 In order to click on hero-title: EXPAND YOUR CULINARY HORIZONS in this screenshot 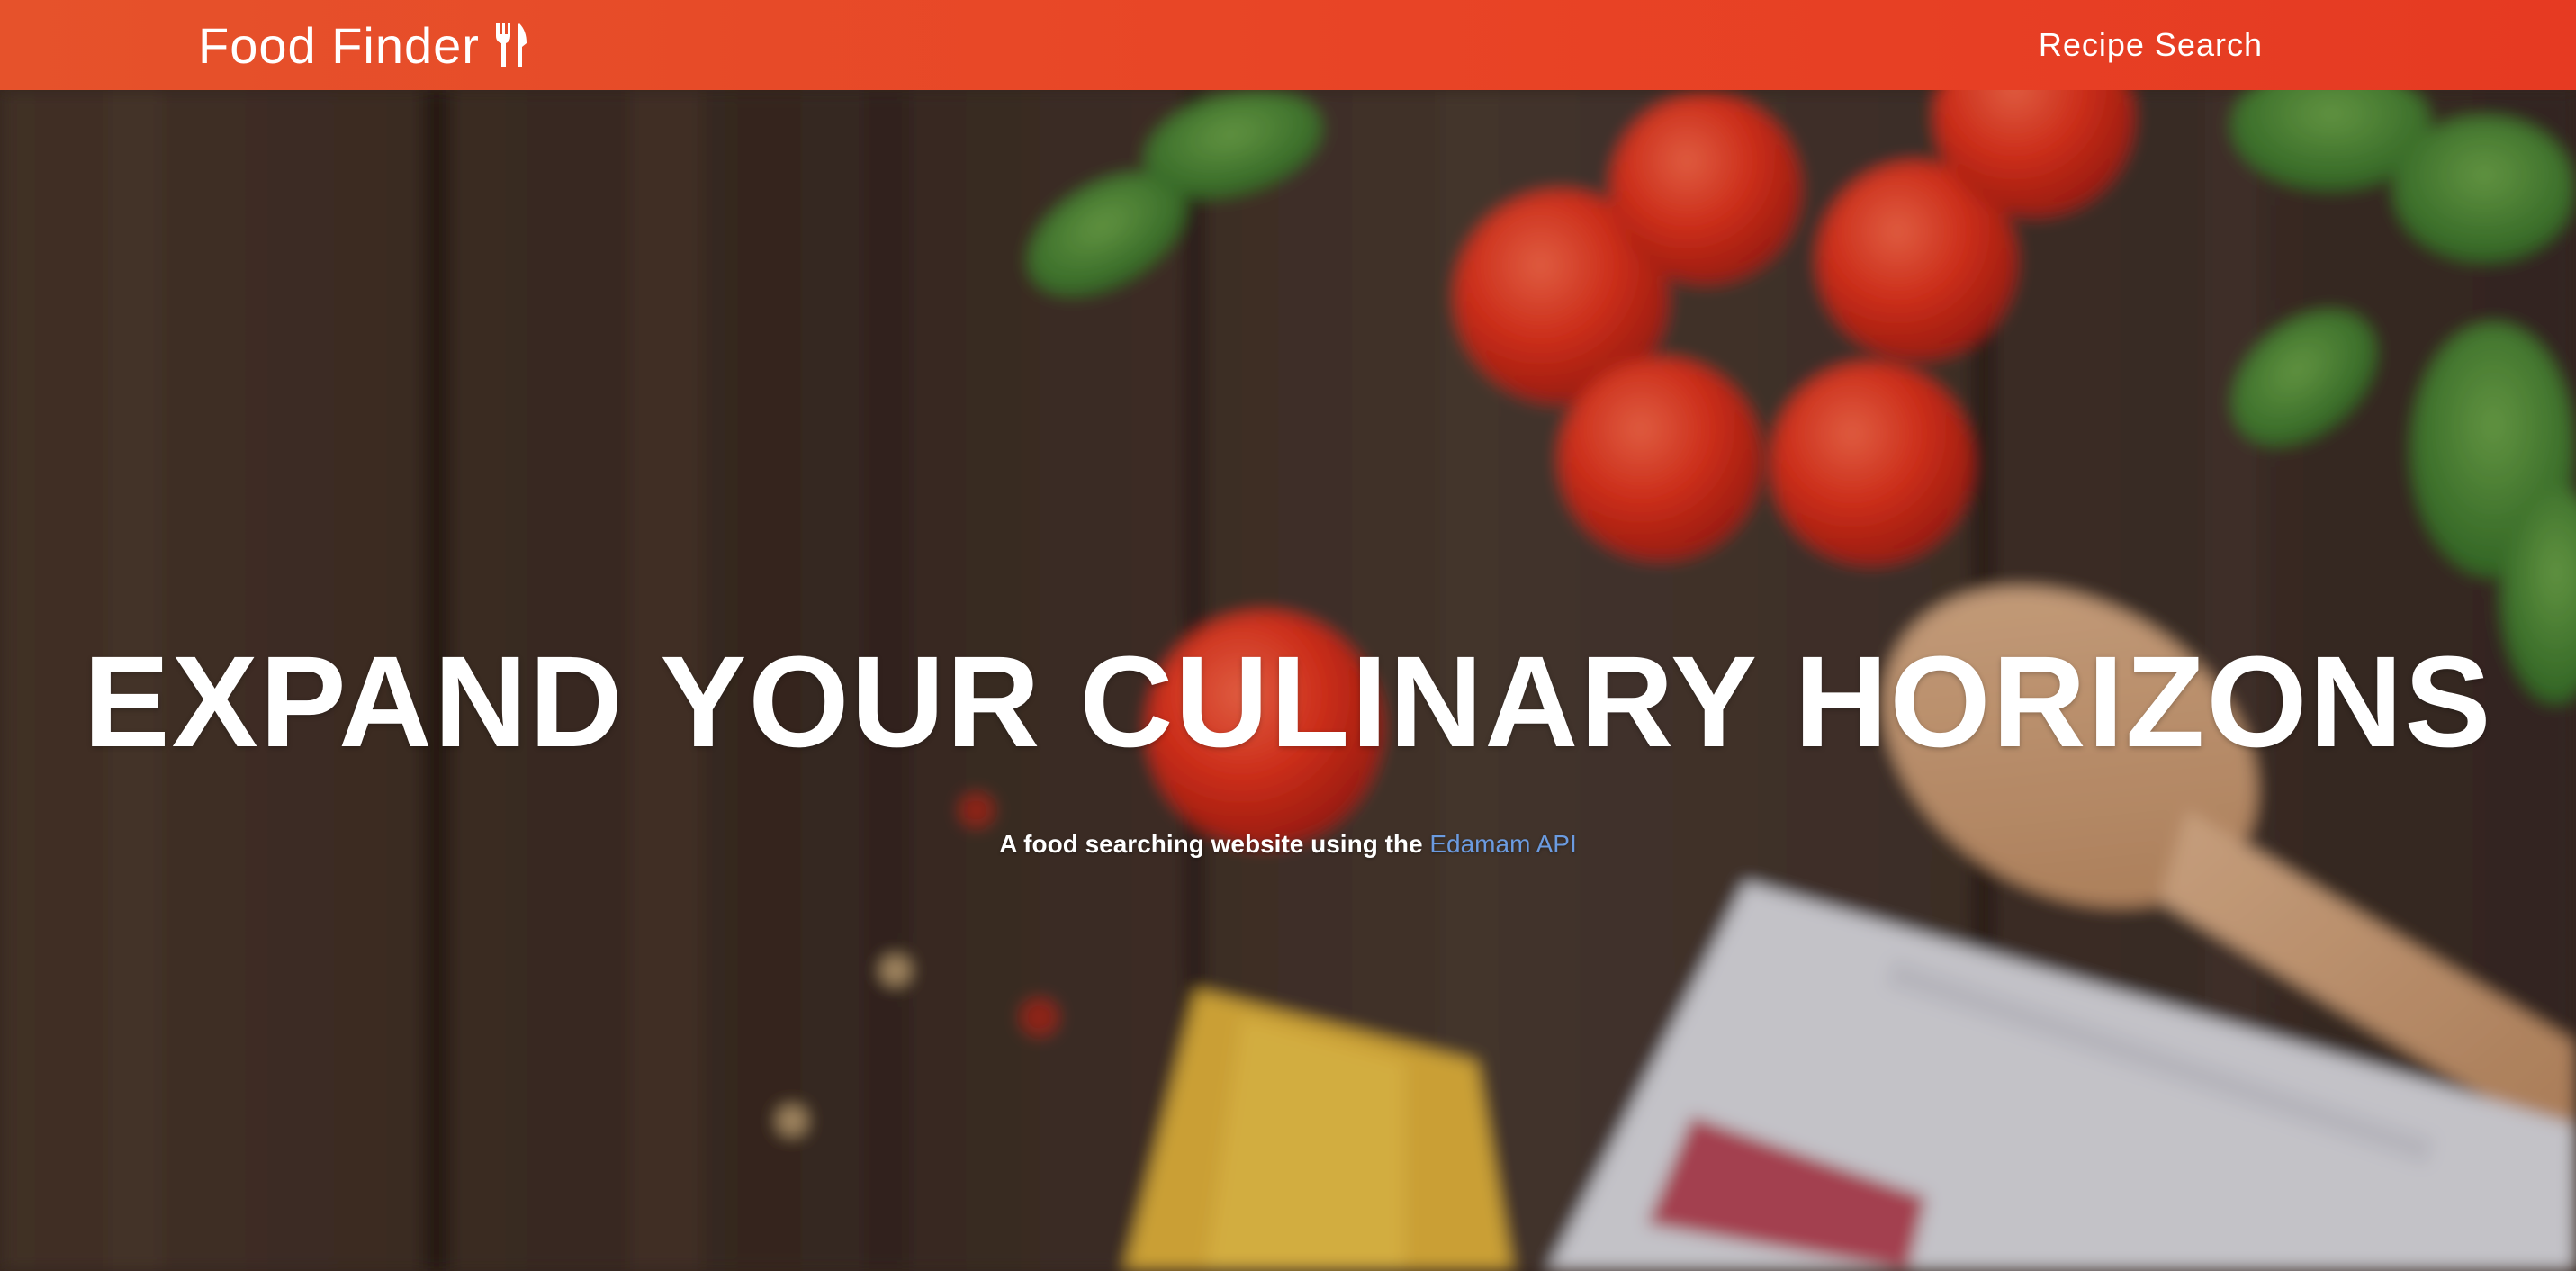, I will do `click(1288, 701)`.